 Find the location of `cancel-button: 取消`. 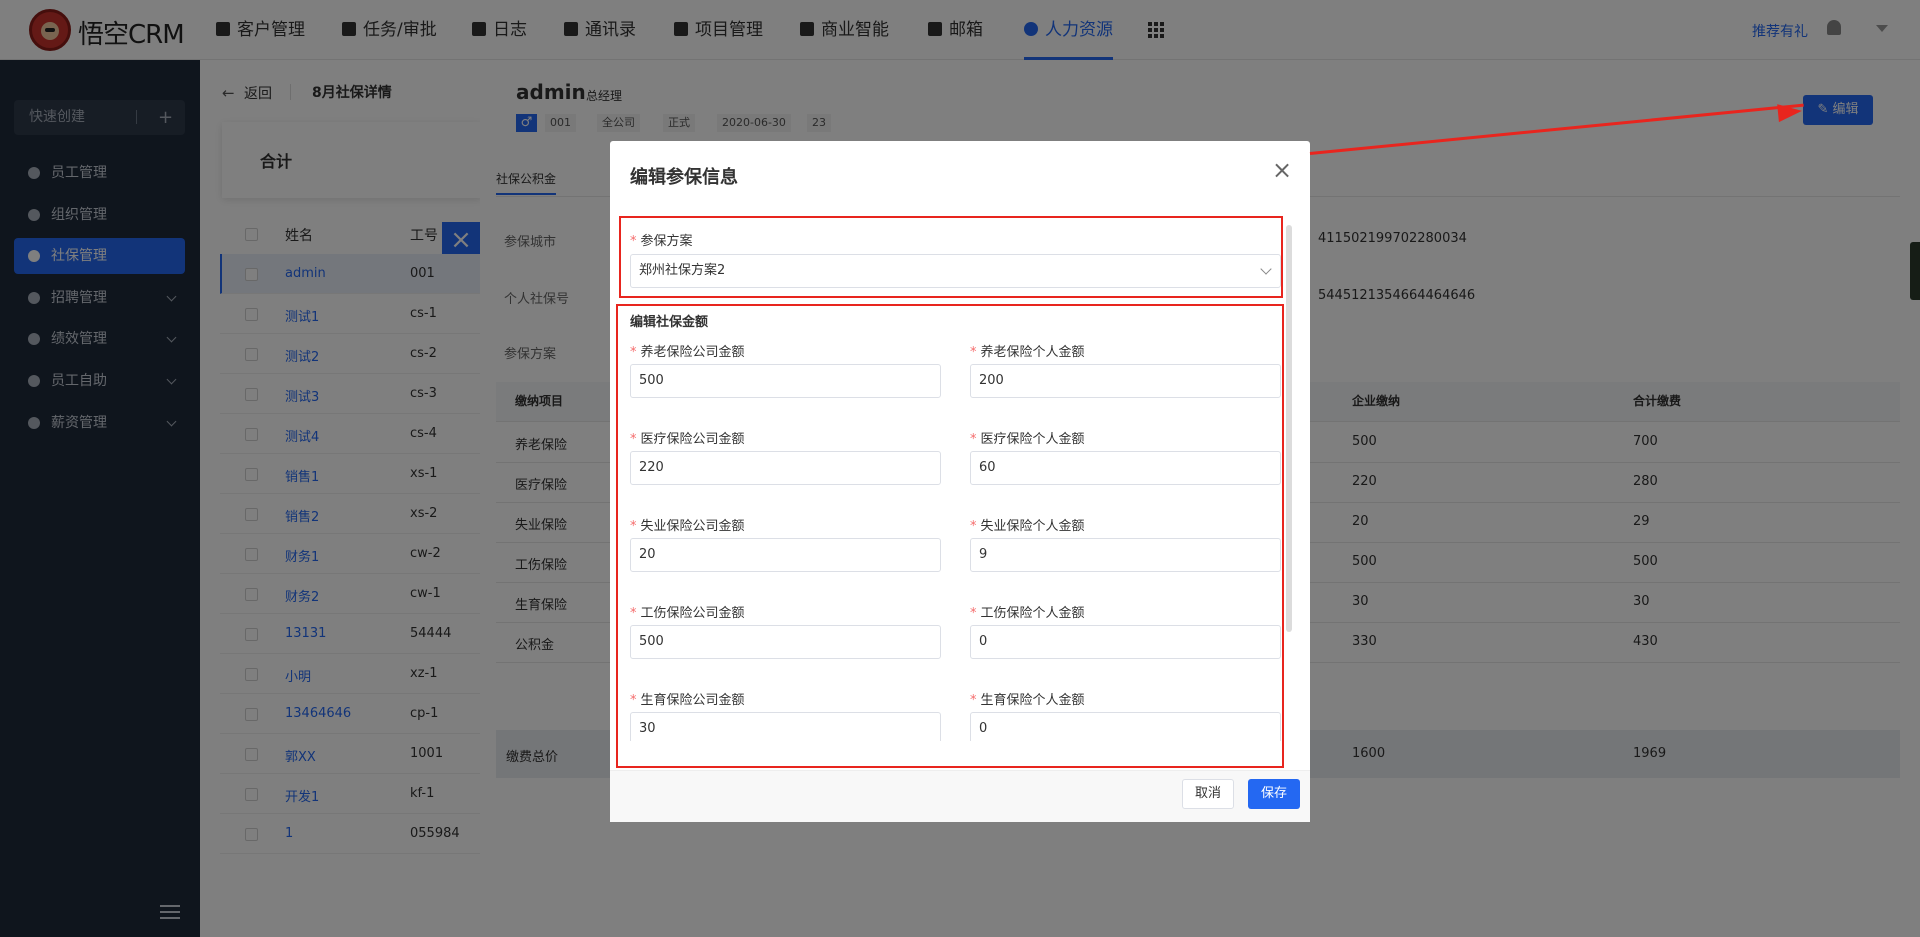

cancel-button: 取消 is located at coordinates (1208, 794).